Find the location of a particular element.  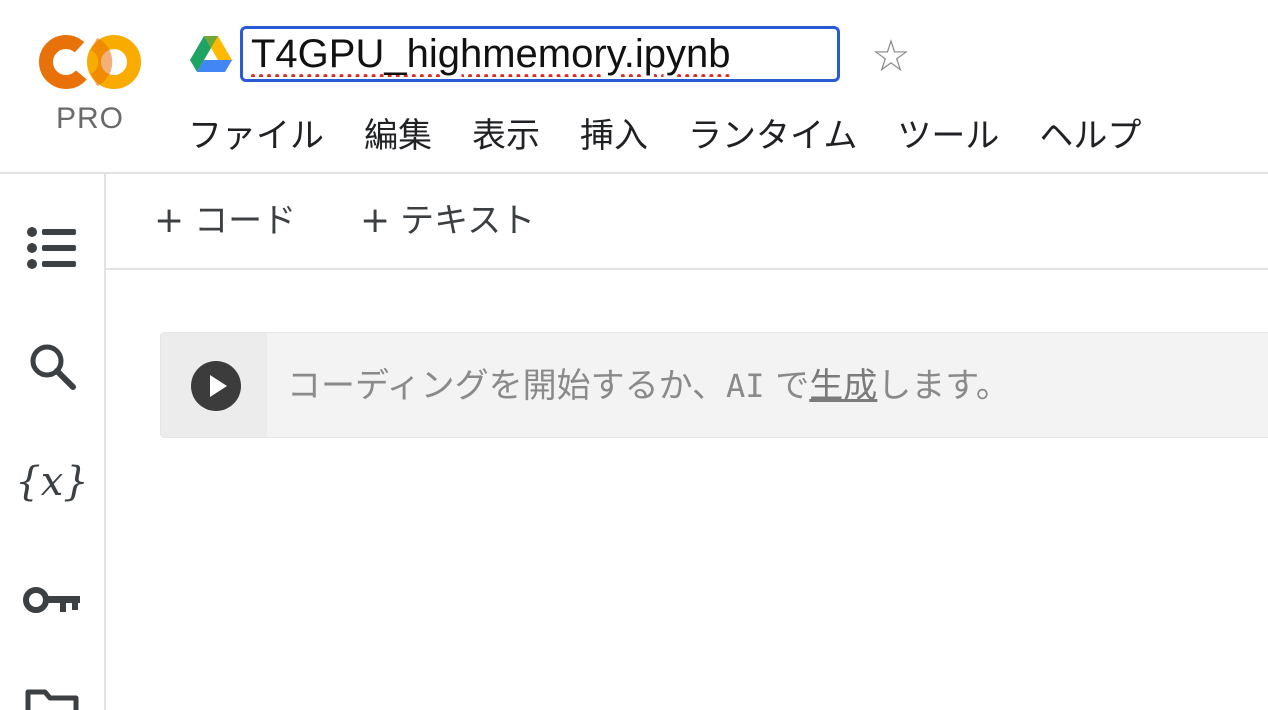

add-code-label: コード is located at coordinates (245, 221).